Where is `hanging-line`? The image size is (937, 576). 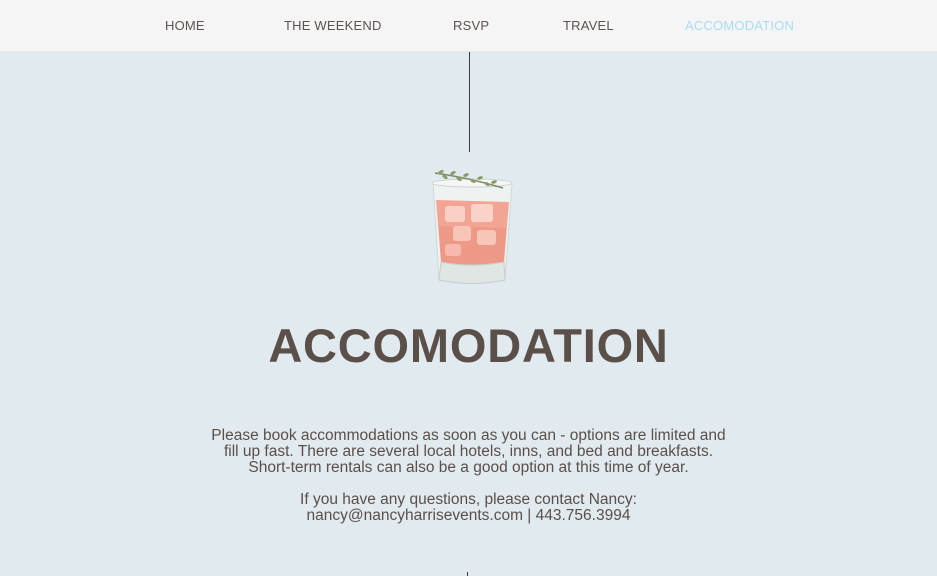 hanging-line is located at coordinates (469, 102).